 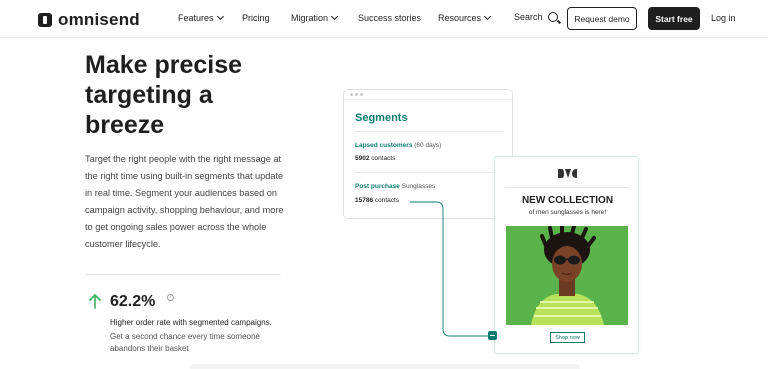 I want to click on email-subline: of men sunglasses is here!, so click(x=567, y=212).